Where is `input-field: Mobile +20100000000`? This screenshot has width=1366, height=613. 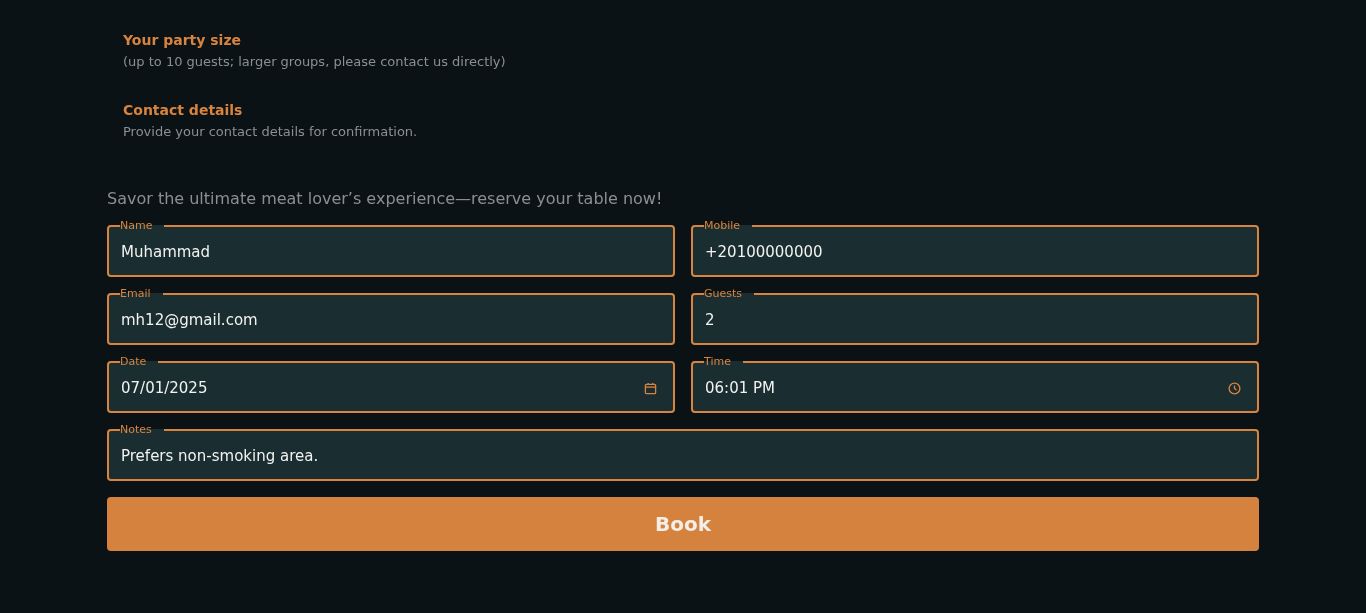 input-field: Mobile +20100000000 is located at coordinates (975, 248).